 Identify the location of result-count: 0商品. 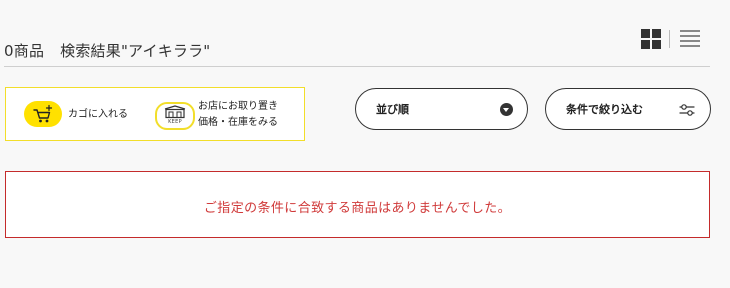
(24, 51).